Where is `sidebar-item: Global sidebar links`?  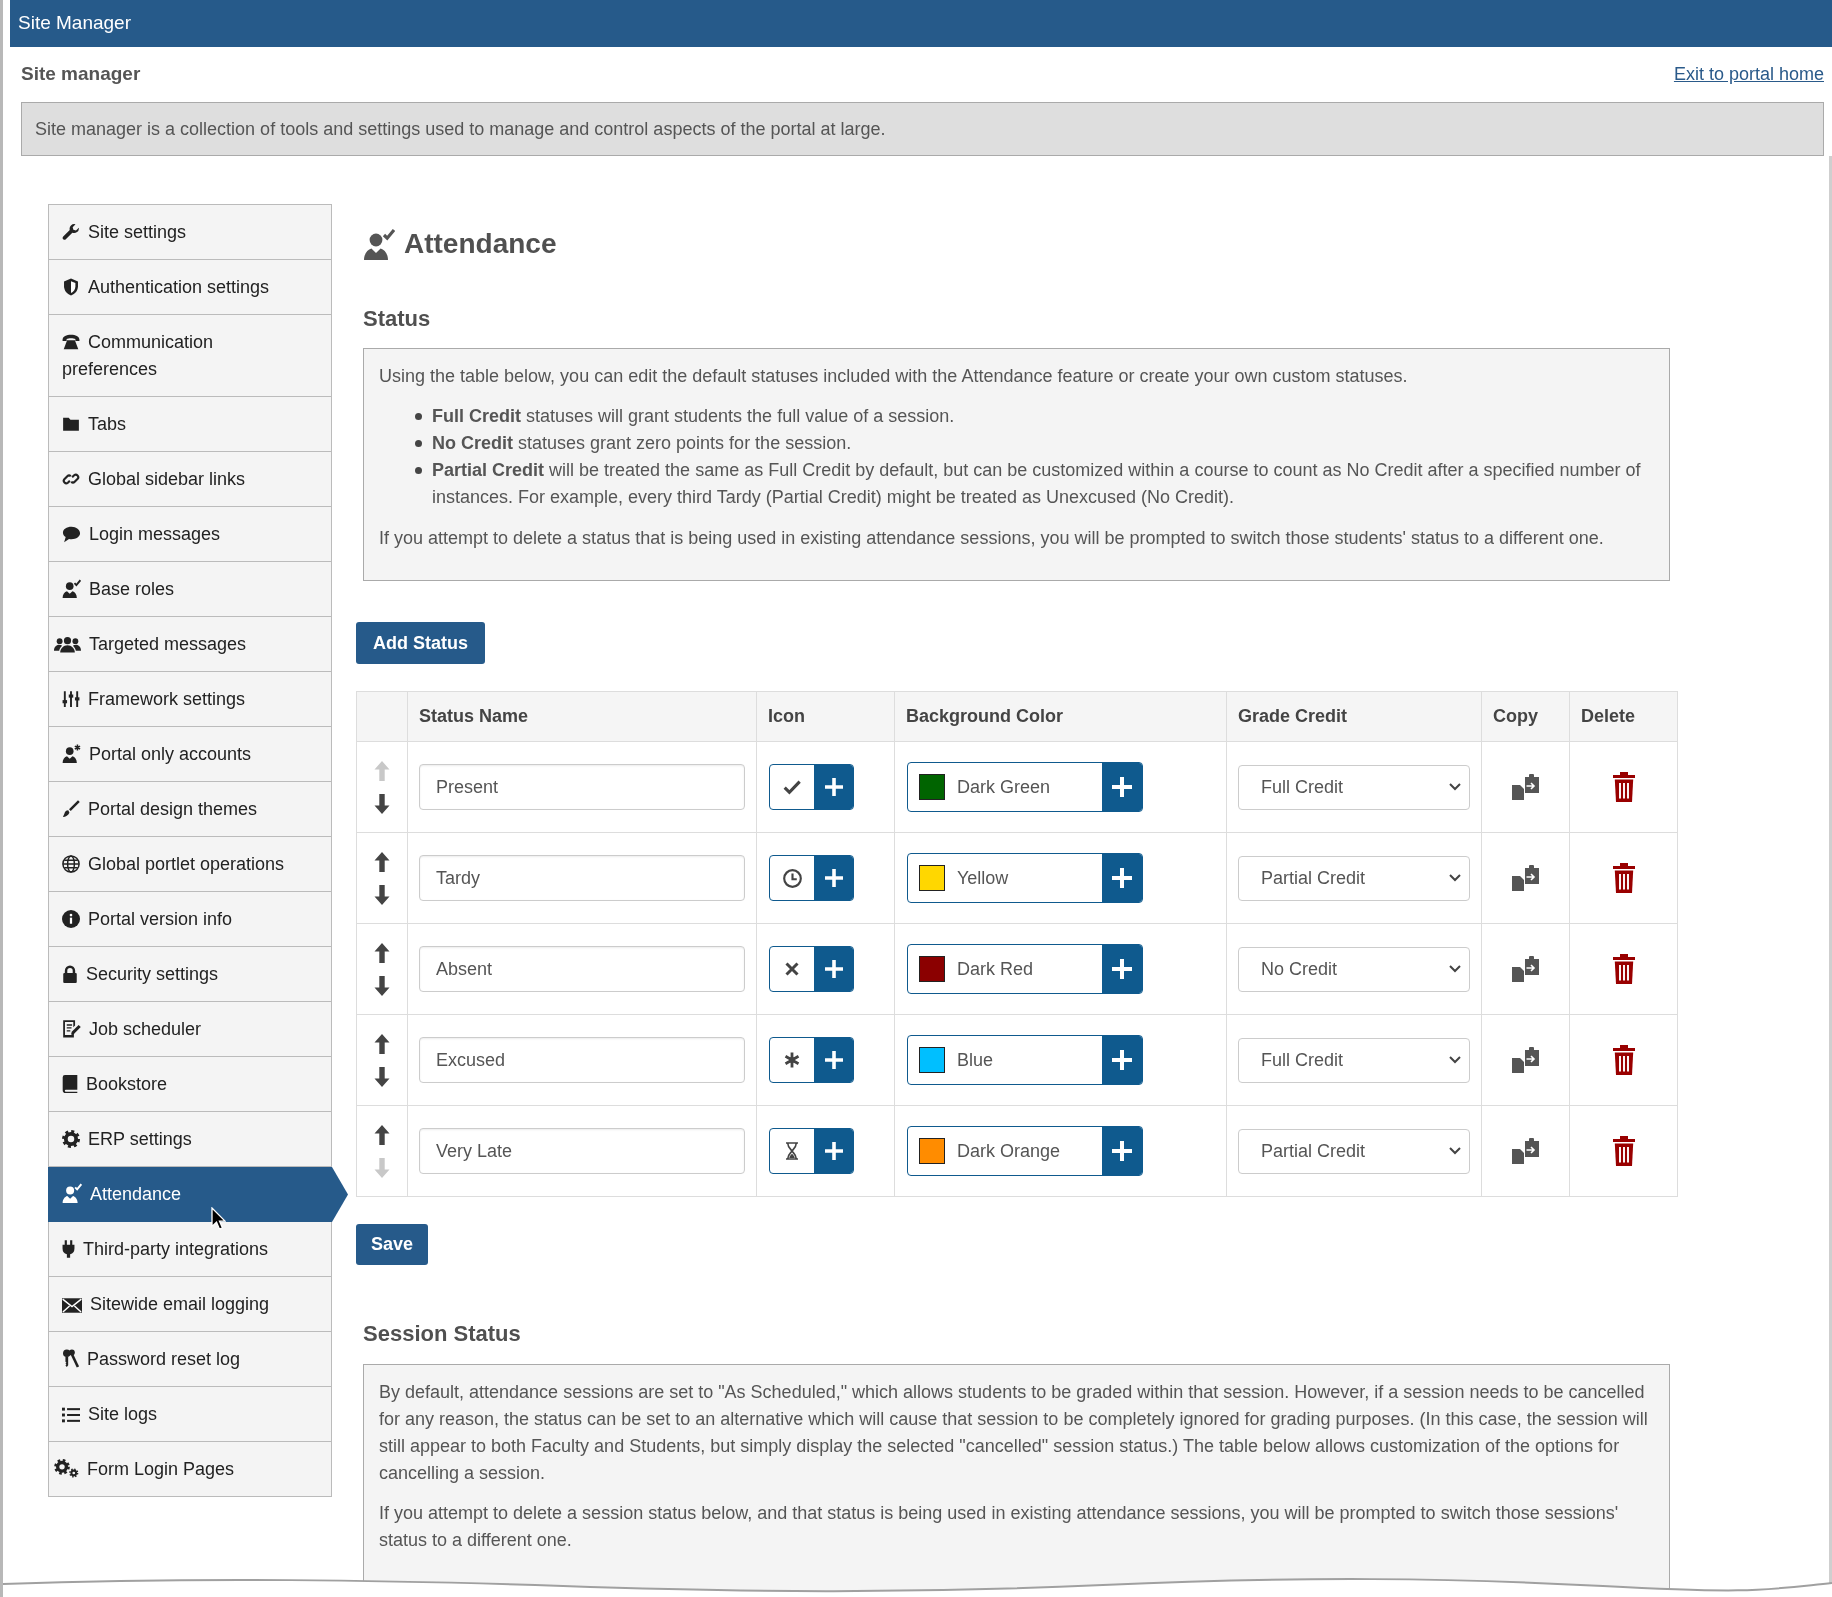 sidebar-item: Global sidebar links is located at coordinates (190, 479).